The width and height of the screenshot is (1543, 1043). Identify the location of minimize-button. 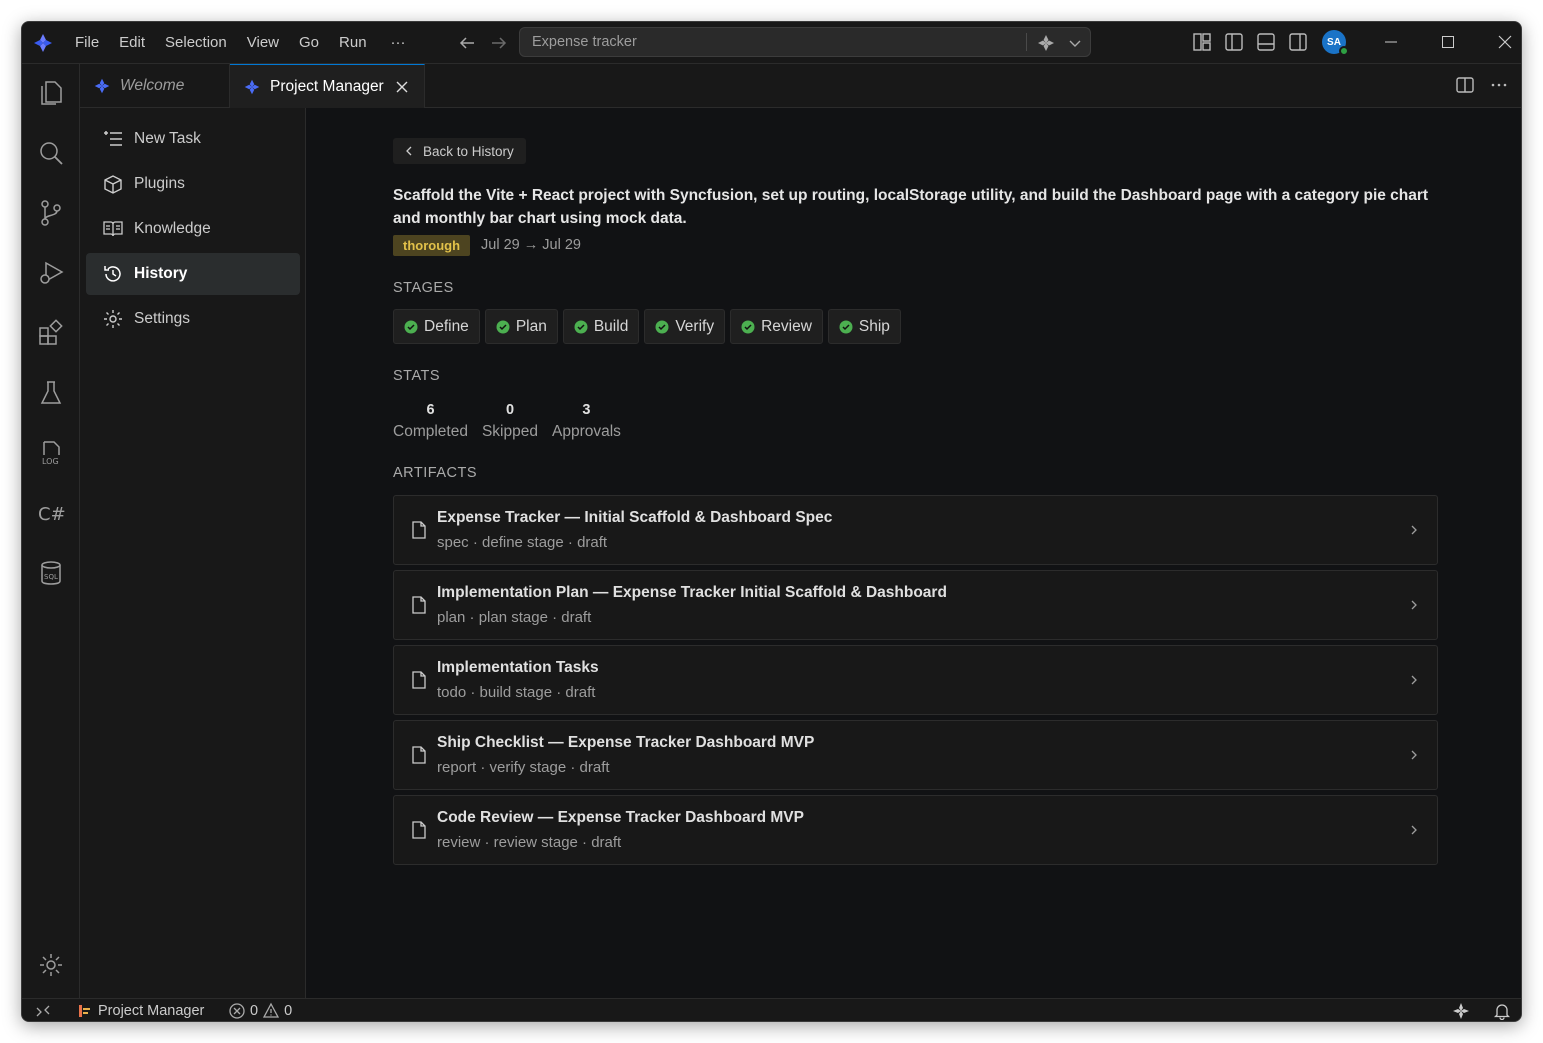
(1390, 42).